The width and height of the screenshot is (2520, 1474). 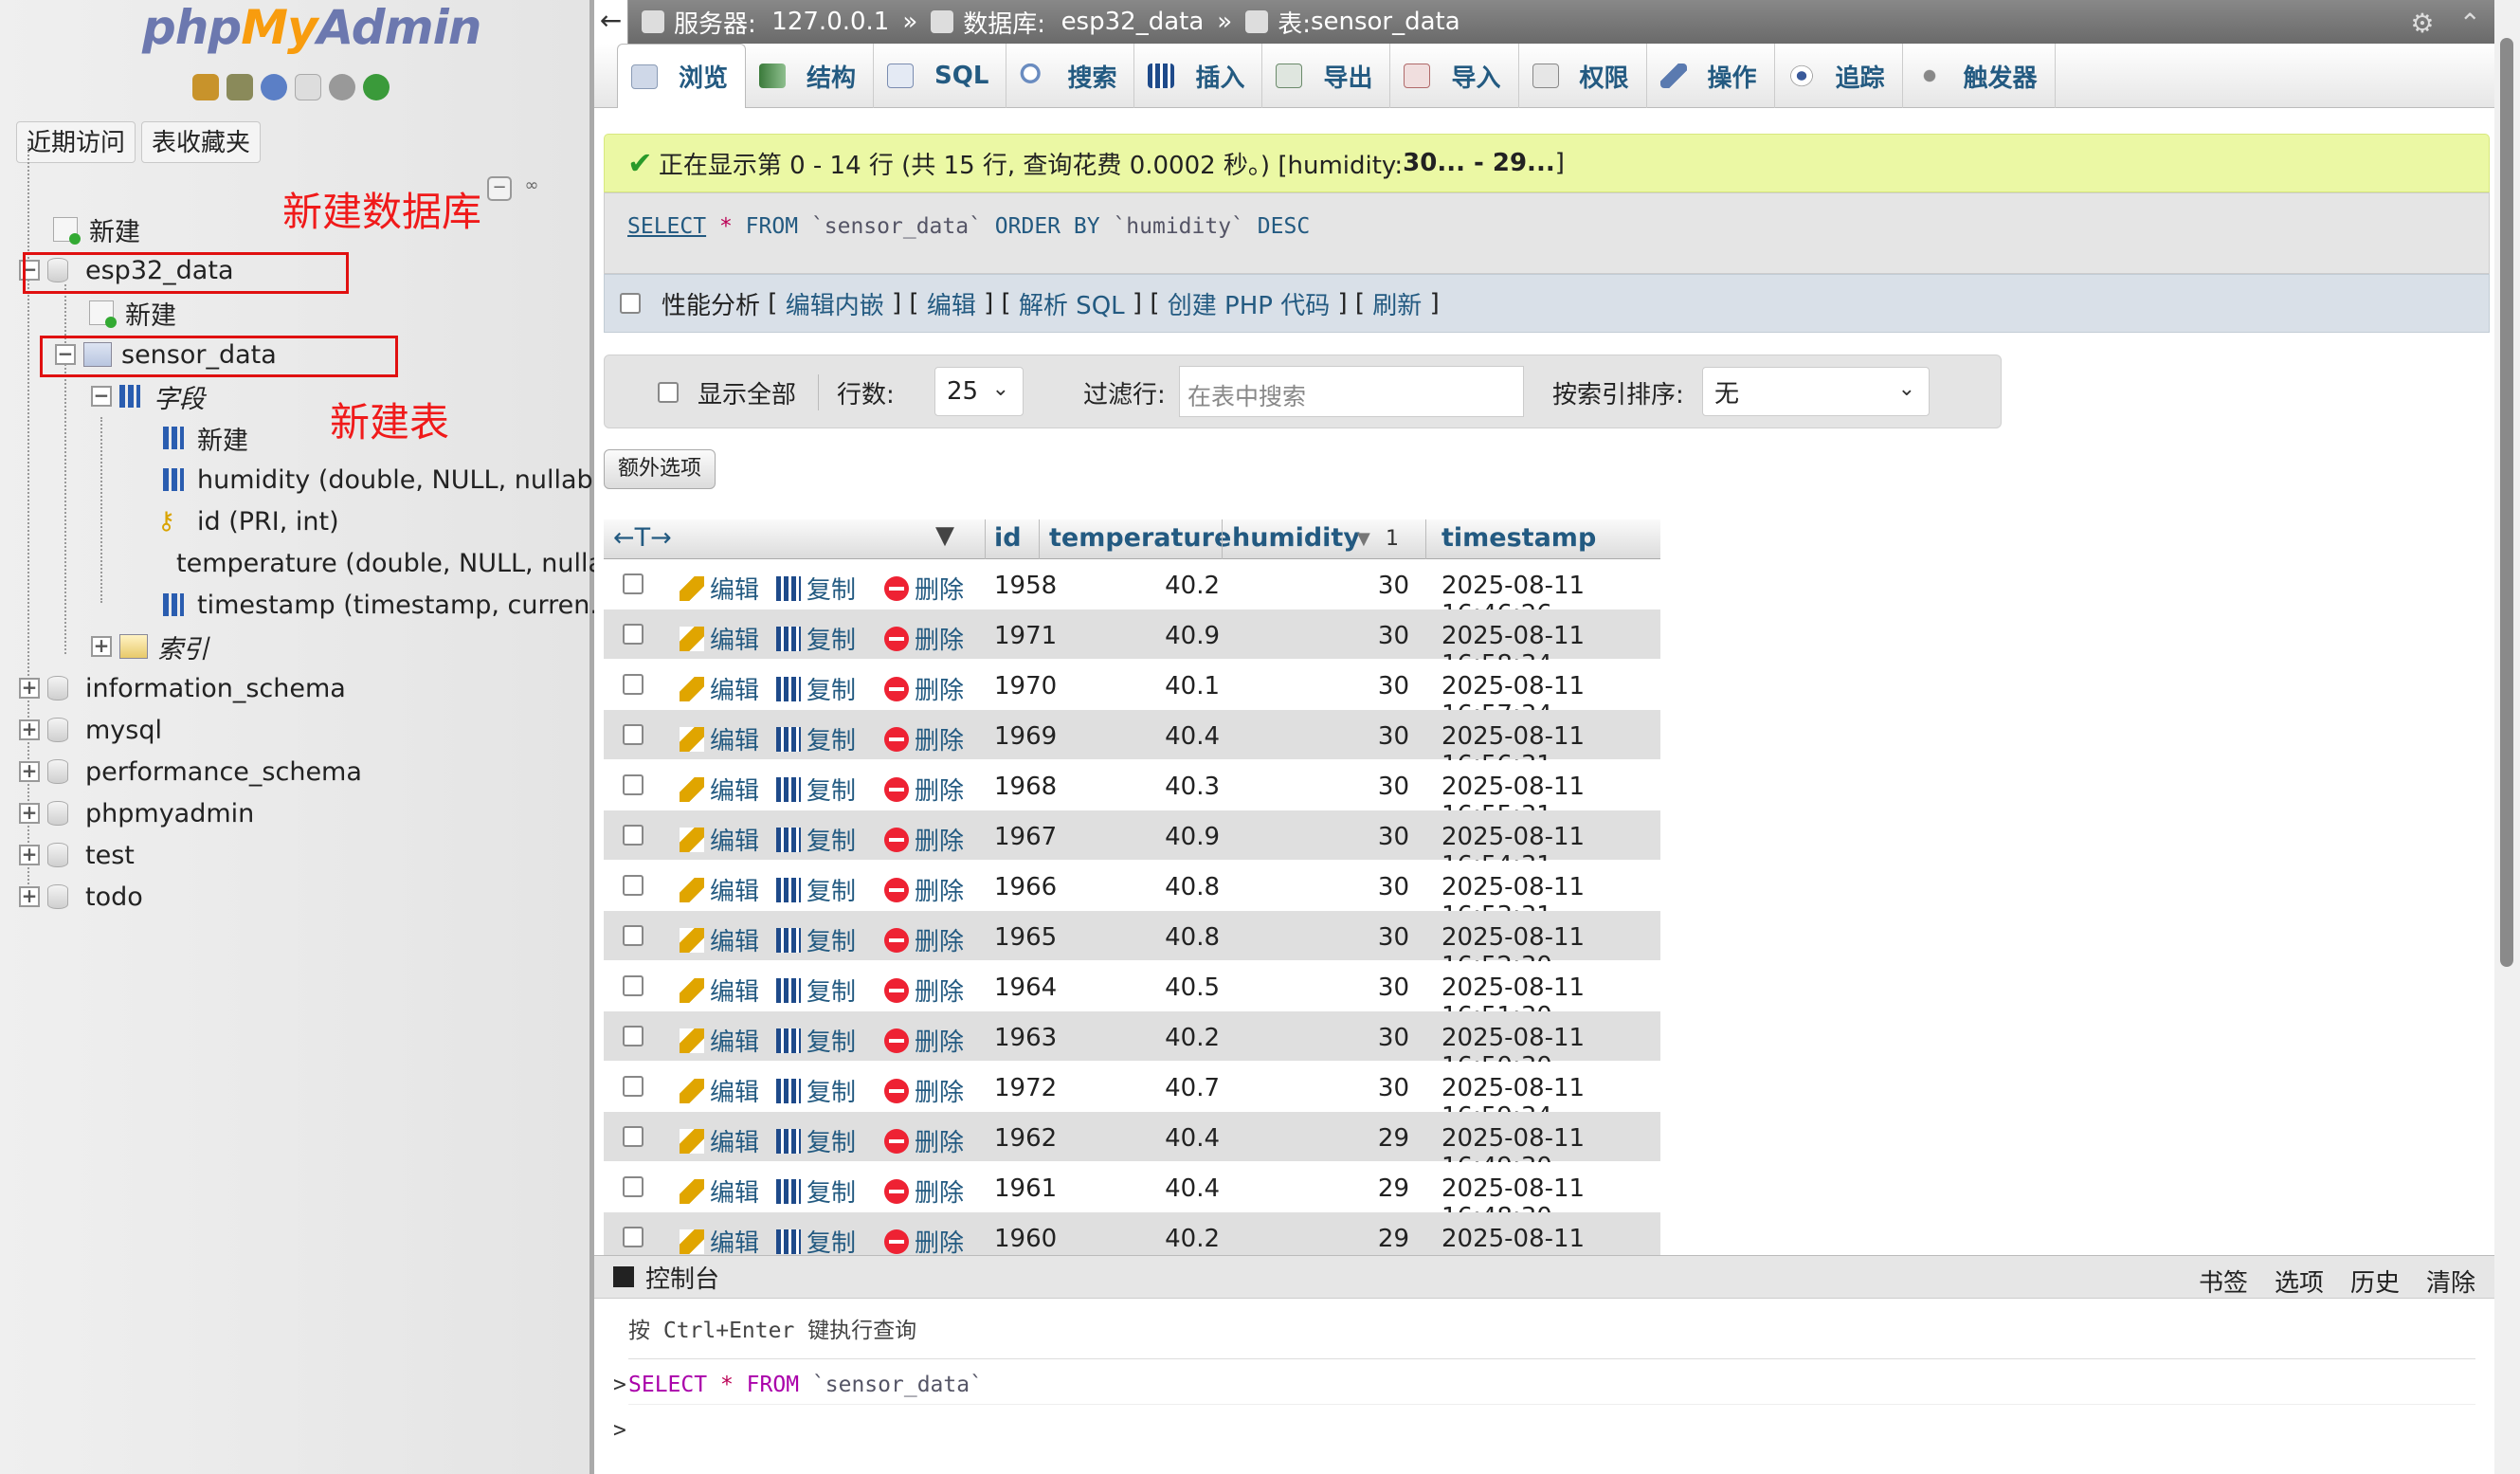 I want to click on tree-new-column: 新建, so click(x=206, y=438).